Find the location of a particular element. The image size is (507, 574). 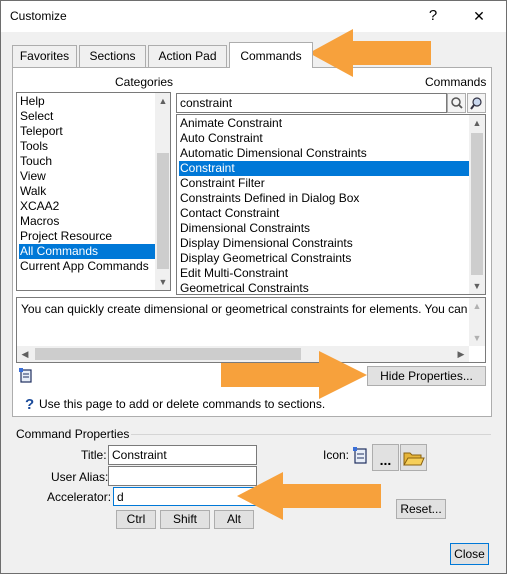

command-item: Edit Multi-Constraint is located at coordinates (324, 273).